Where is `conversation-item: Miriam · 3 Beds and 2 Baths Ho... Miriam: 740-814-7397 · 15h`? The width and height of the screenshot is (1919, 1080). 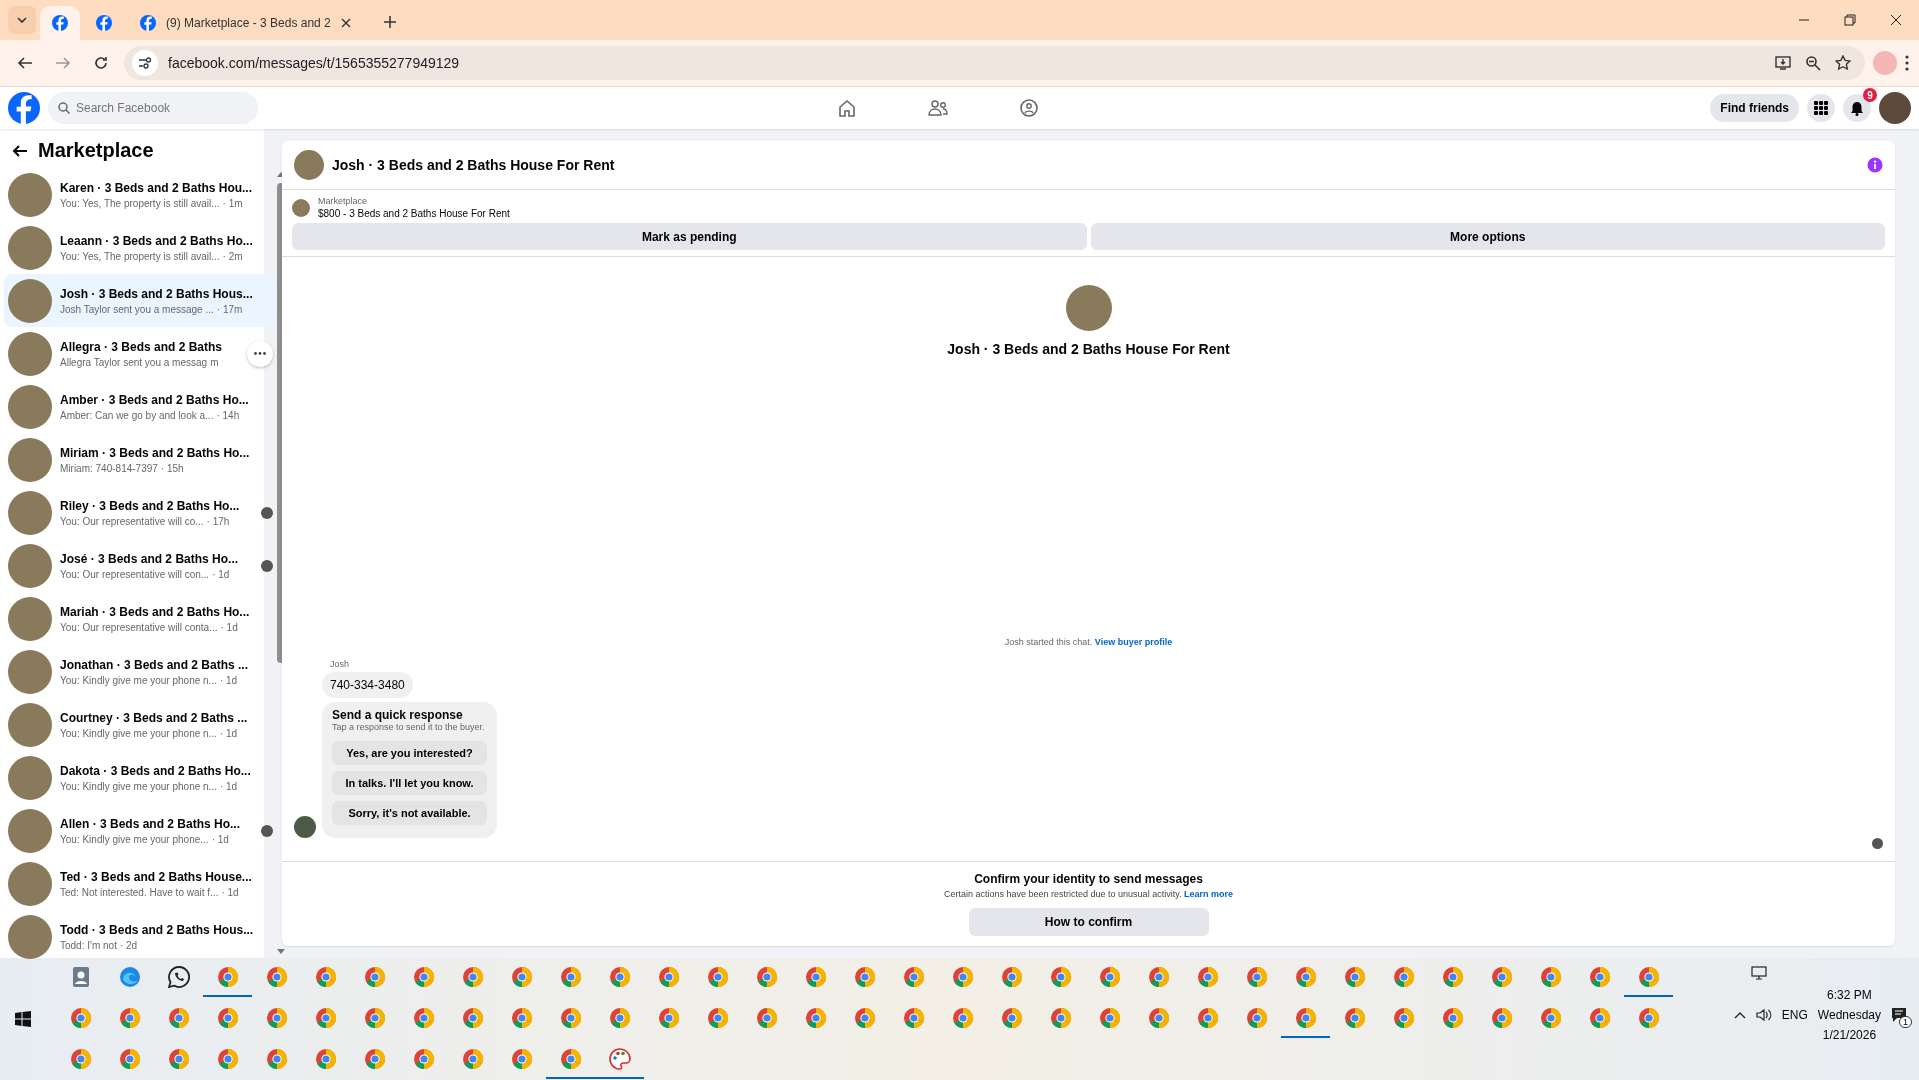 conversation-item: Miriam · 3 Beds and 2 Baths Ho... Miriam: 740-814-7397 · 15h is located at coordinates (141, 459).